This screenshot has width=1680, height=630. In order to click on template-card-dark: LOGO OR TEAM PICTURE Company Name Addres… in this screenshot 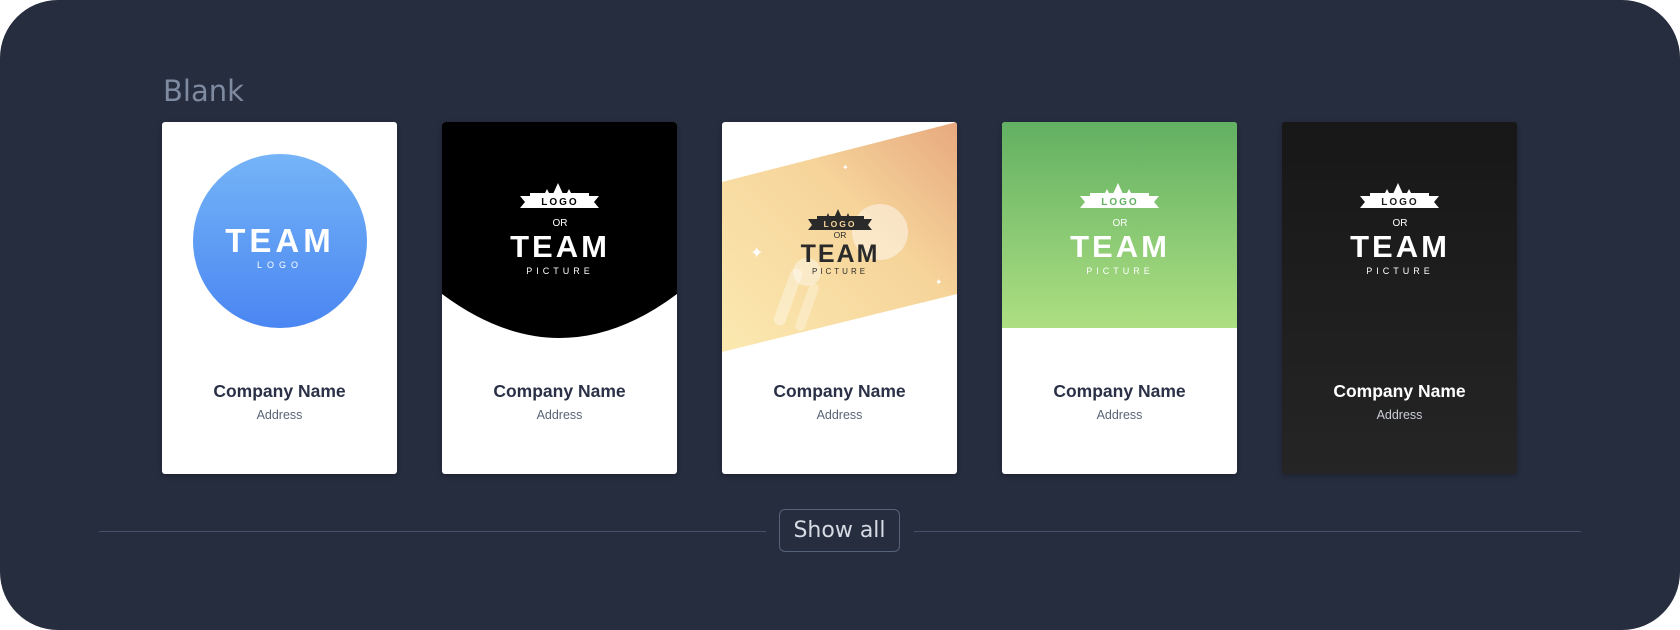, I will do `click(1399, 298)`.